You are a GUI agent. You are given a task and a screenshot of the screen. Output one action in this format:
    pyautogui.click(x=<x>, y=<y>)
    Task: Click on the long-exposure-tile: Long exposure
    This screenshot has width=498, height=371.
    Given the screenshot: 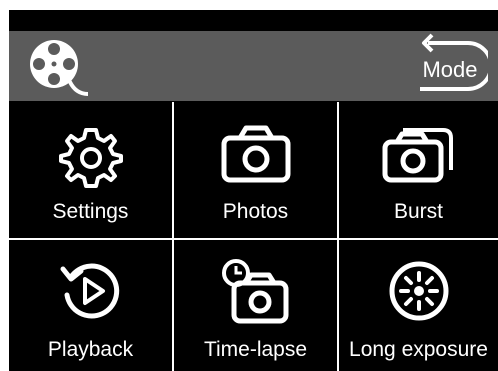 What is the action you would take?
    pyautogui.click(x=418, y=305)
    